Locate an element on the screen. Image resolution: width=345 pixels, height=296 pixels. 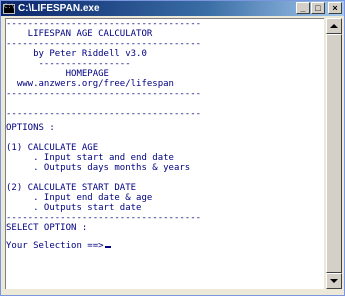
down-arrow-icon is located at coordinates (334, 281).